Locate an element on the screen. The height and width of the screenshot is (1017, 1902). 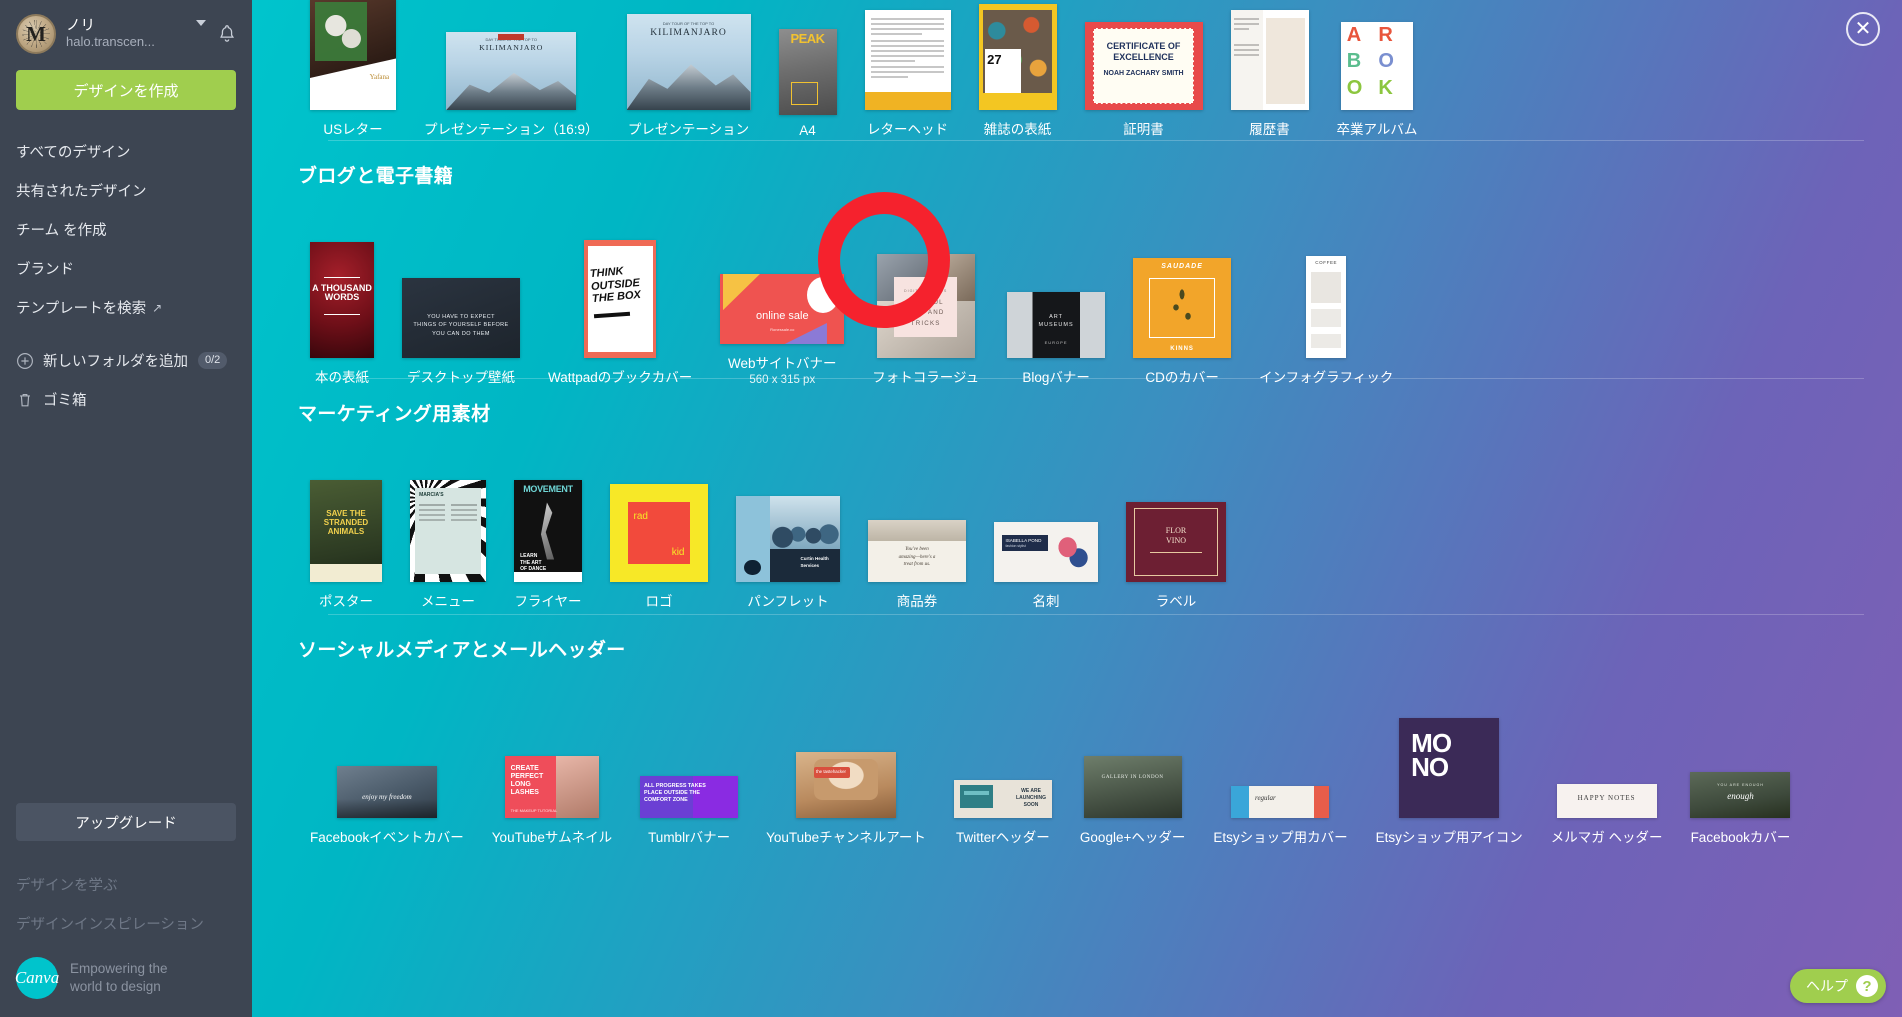
template-card: HAPPY NOTES メルマガ ヘッダー is located at coordinates (1607, 767).